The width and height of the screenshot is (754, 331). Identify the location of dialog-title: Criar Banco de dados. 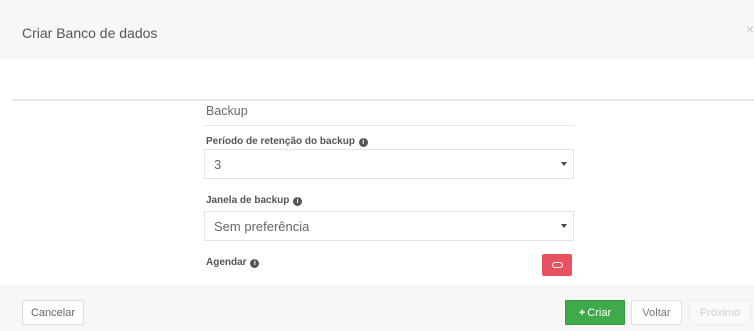
(90, 33).